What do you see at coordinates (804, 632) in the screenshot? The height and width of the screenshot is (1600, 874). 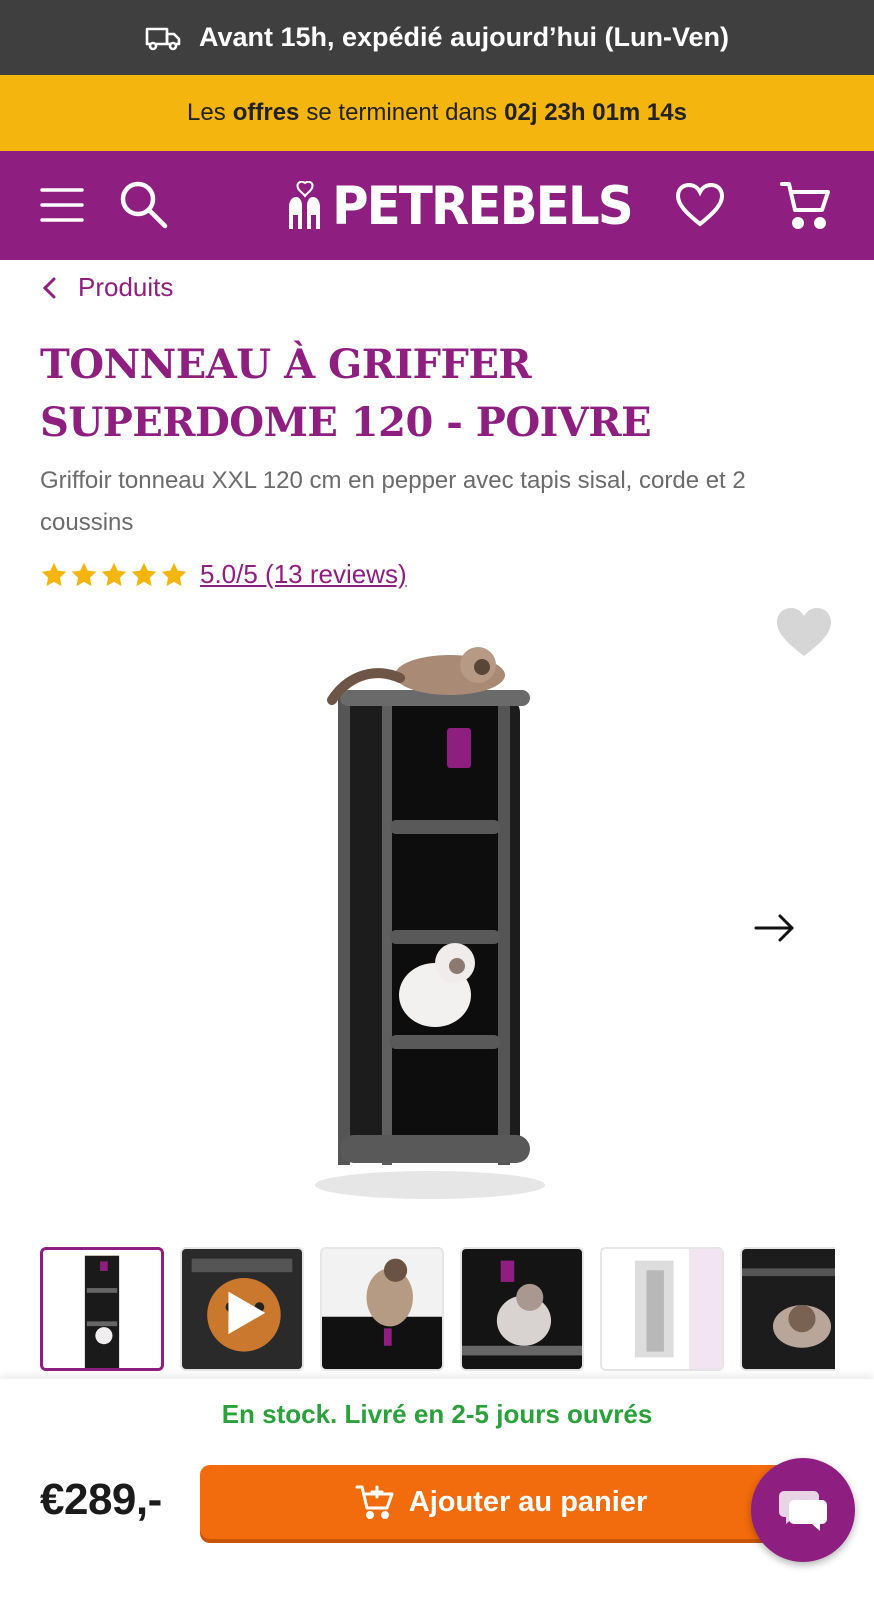 I see `add-to-wishlist-heart-icon` at bounding box center [804, 632].